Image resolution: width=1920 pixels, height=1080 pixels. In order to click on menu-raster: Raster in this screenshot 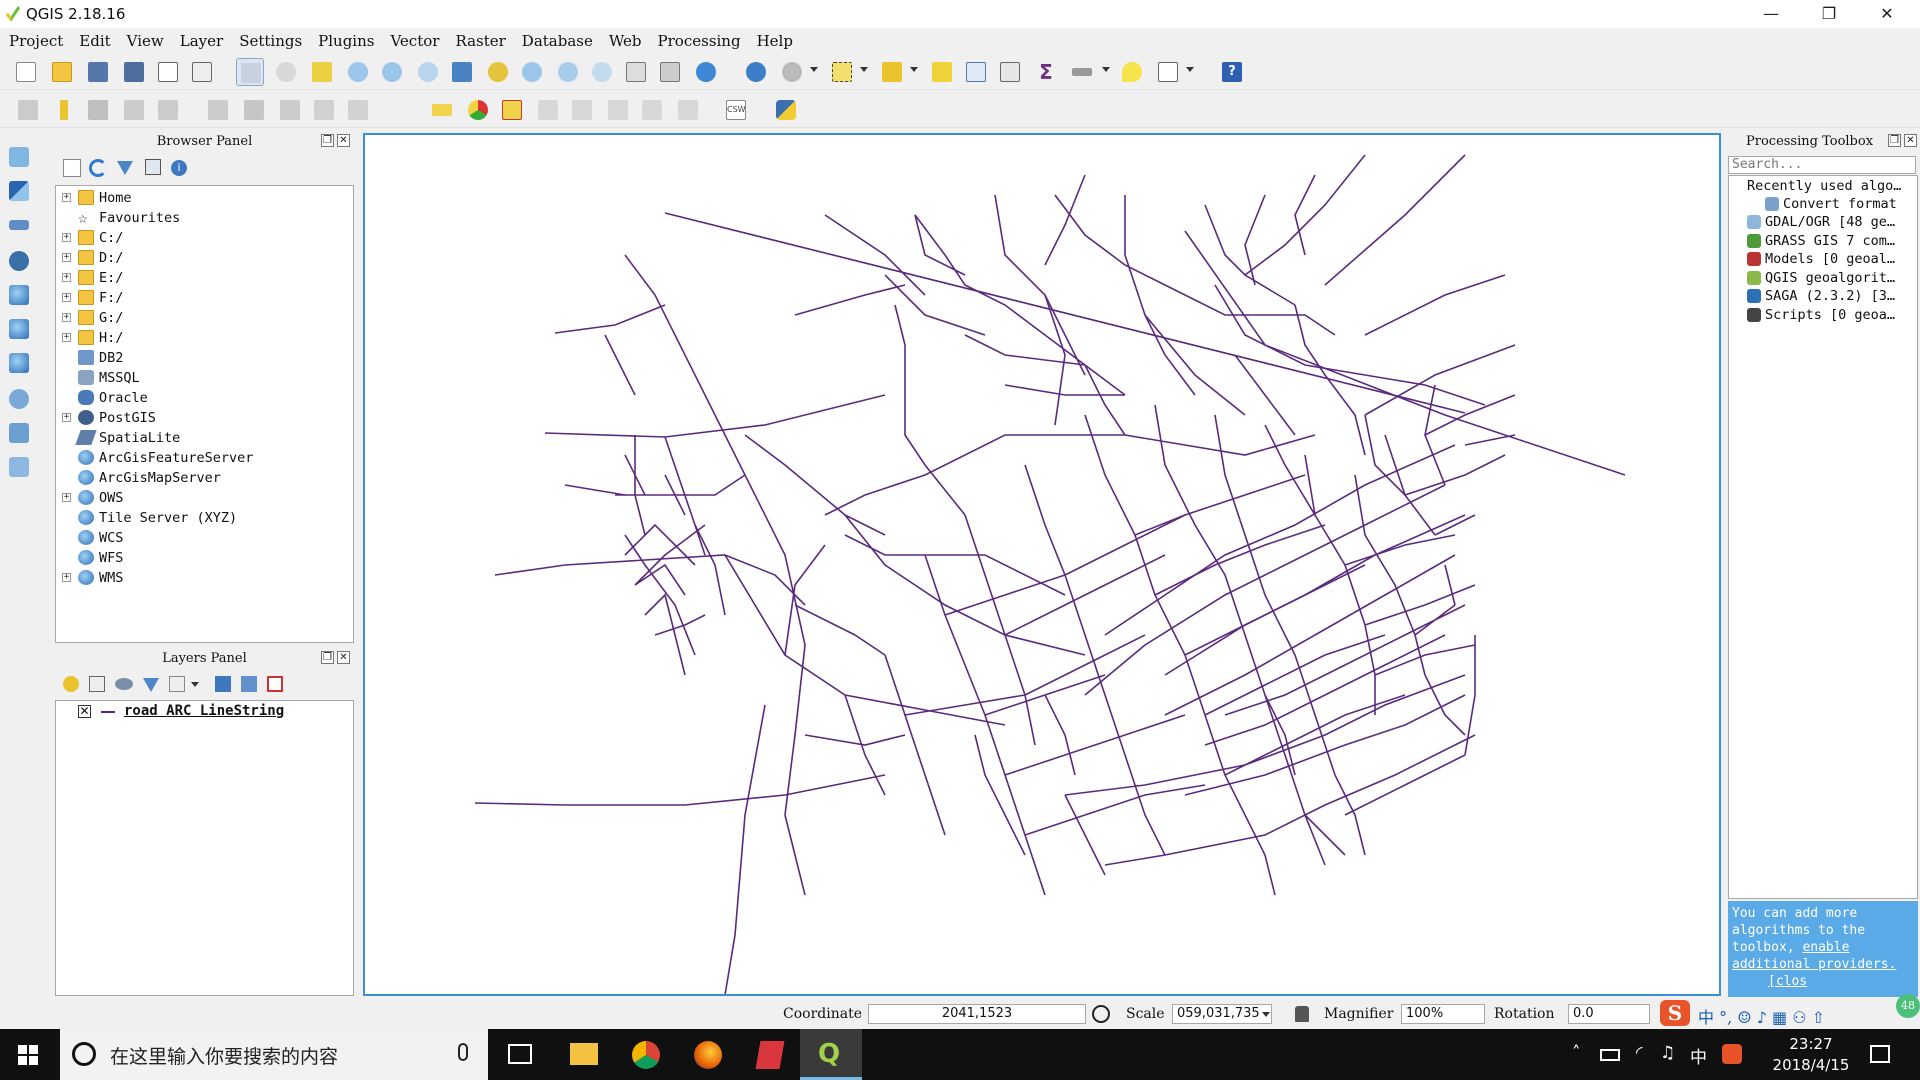, I will do `click(480, 39)`.